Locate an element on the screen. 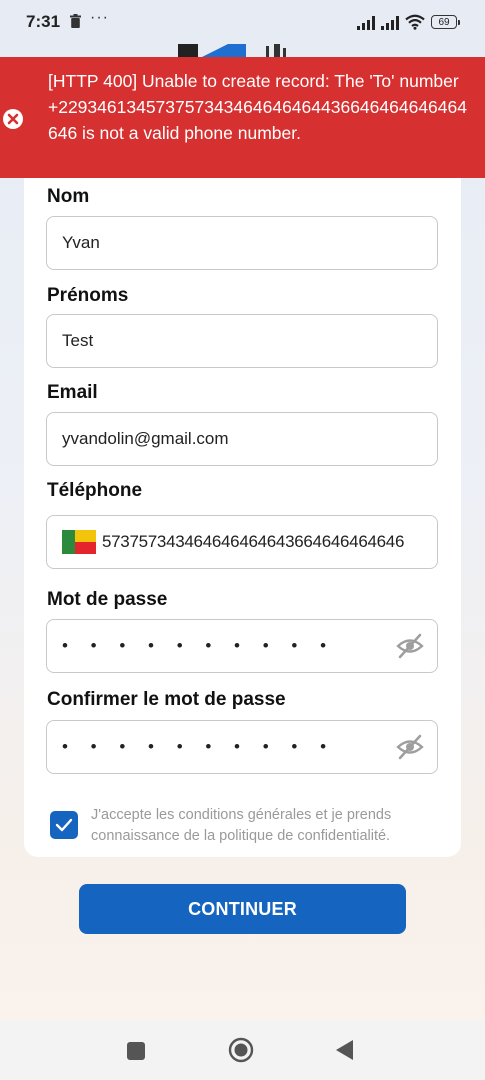 This screenshot has height=1080, width=485. nav-recents-icon is located at coordinates (136, 1051).